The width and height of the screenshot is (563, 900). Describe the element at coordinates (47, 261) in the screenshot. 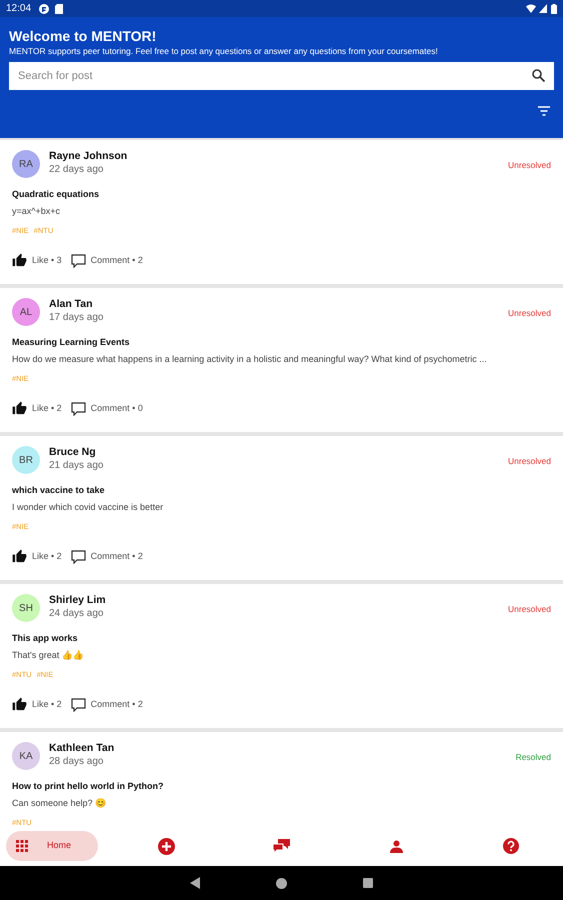

I see `like-count: Like • 3` at that location.